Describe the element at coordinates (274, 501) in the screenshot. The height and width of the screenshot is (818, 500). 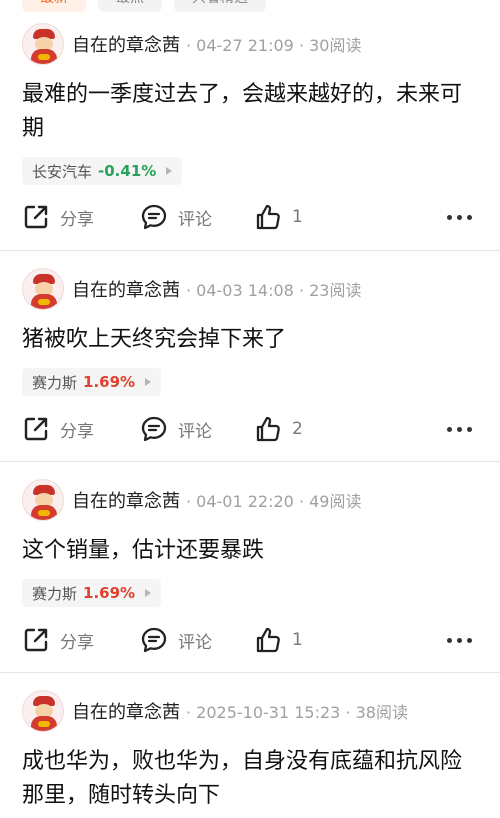
I see `post-meta: · 04-01 22:20 · 49阅读` at that location.